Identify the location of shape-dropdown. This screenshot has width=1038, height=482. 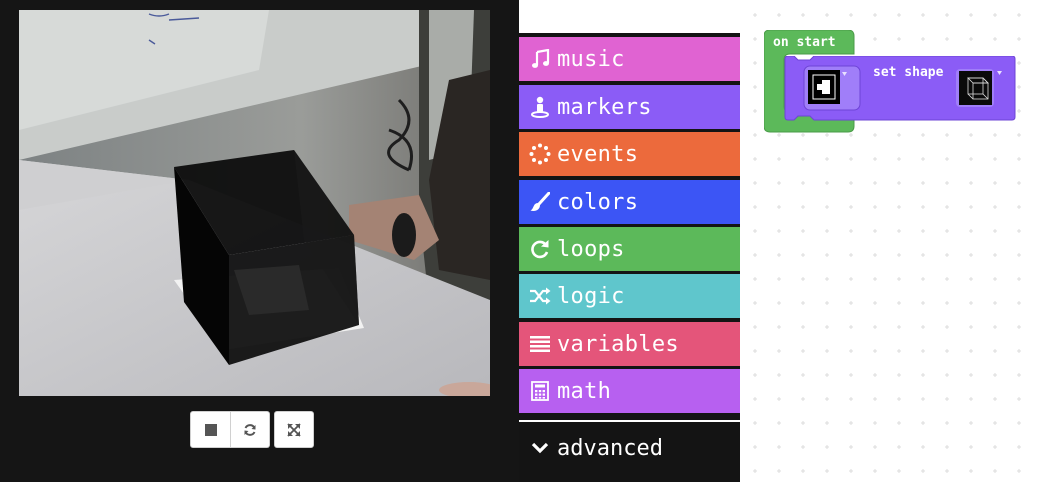
(981, 88).